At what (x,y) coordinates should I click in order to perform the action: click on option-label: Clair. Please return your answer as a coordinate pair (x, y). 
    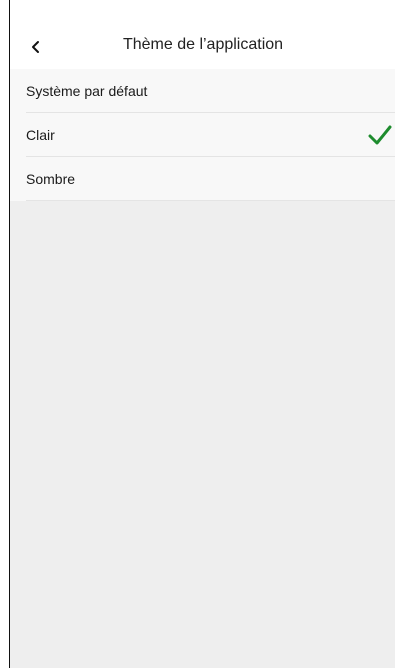
    Looking at the image, I should click on (40, 135).